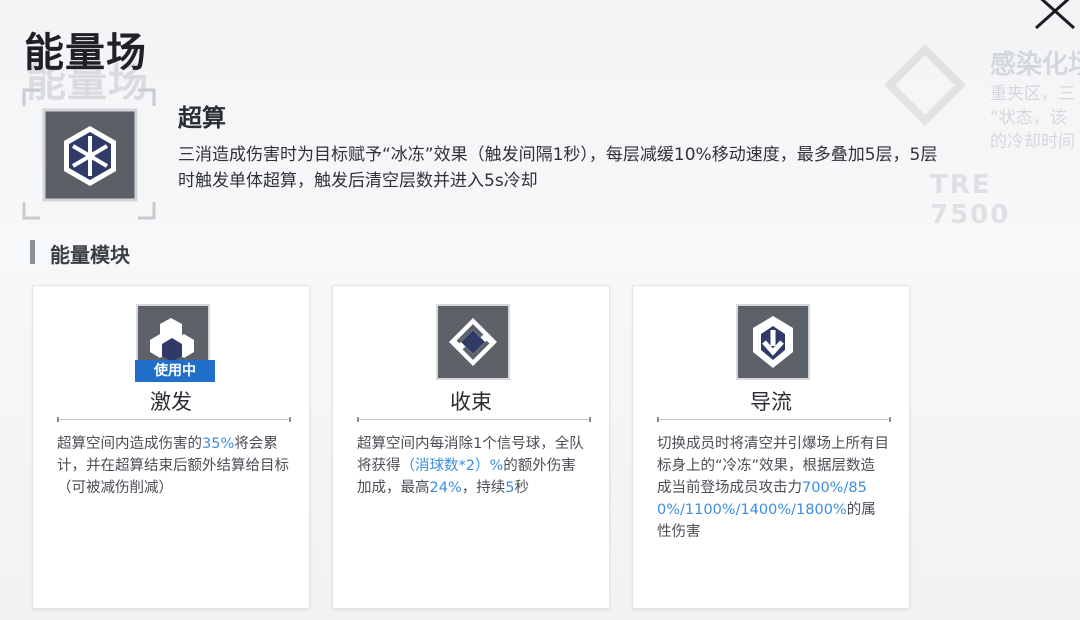  What do you see at coordinates (171, 402) in the screenshot?
I see `module-name: 激发` at bounding box center [171, 402].